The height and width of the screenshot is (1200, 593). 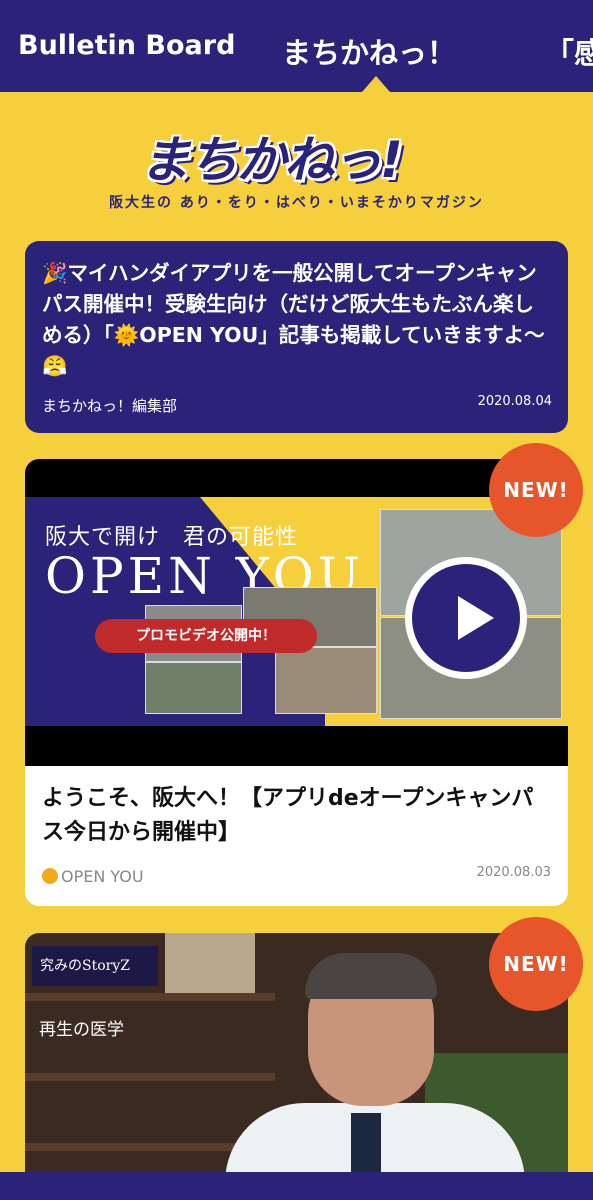 I want to click on play-button, so click(x=466, y=618).